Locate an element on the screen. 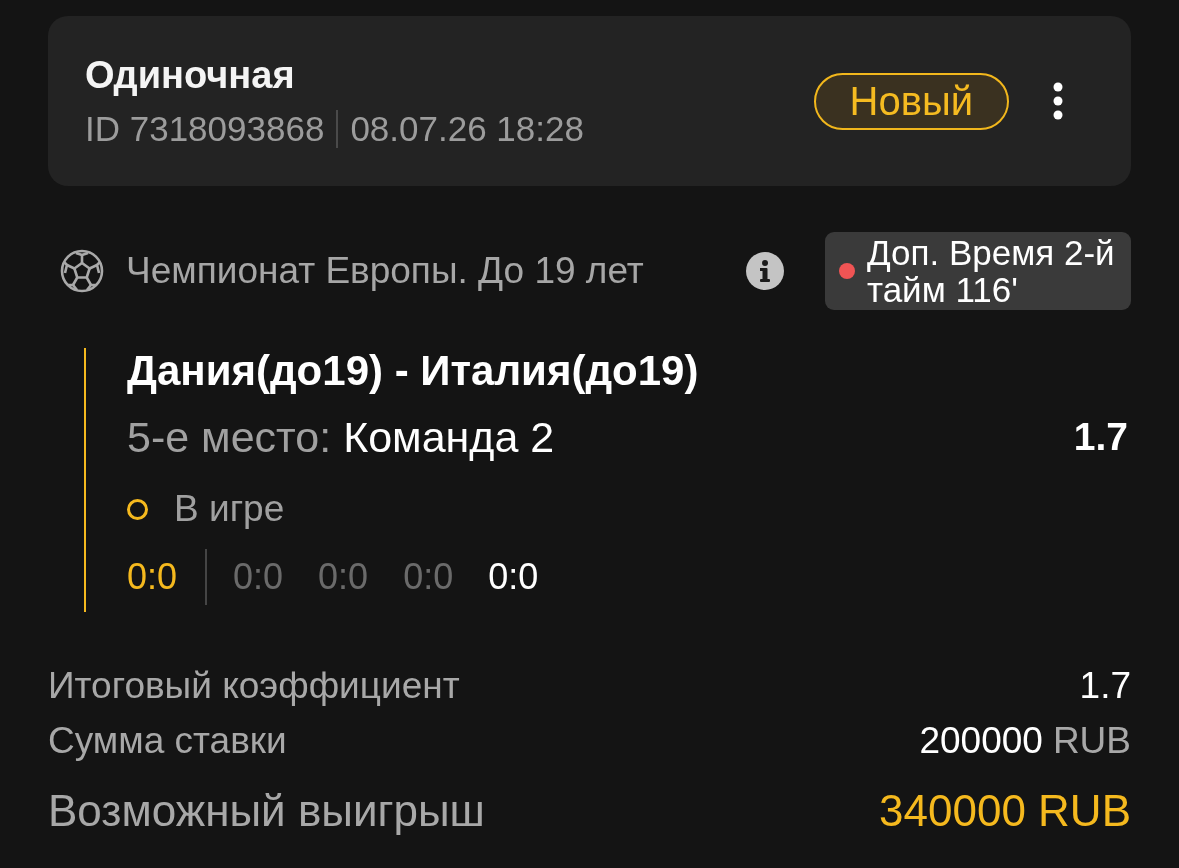  bet-state: В игре is located at coordinates (229, 509).